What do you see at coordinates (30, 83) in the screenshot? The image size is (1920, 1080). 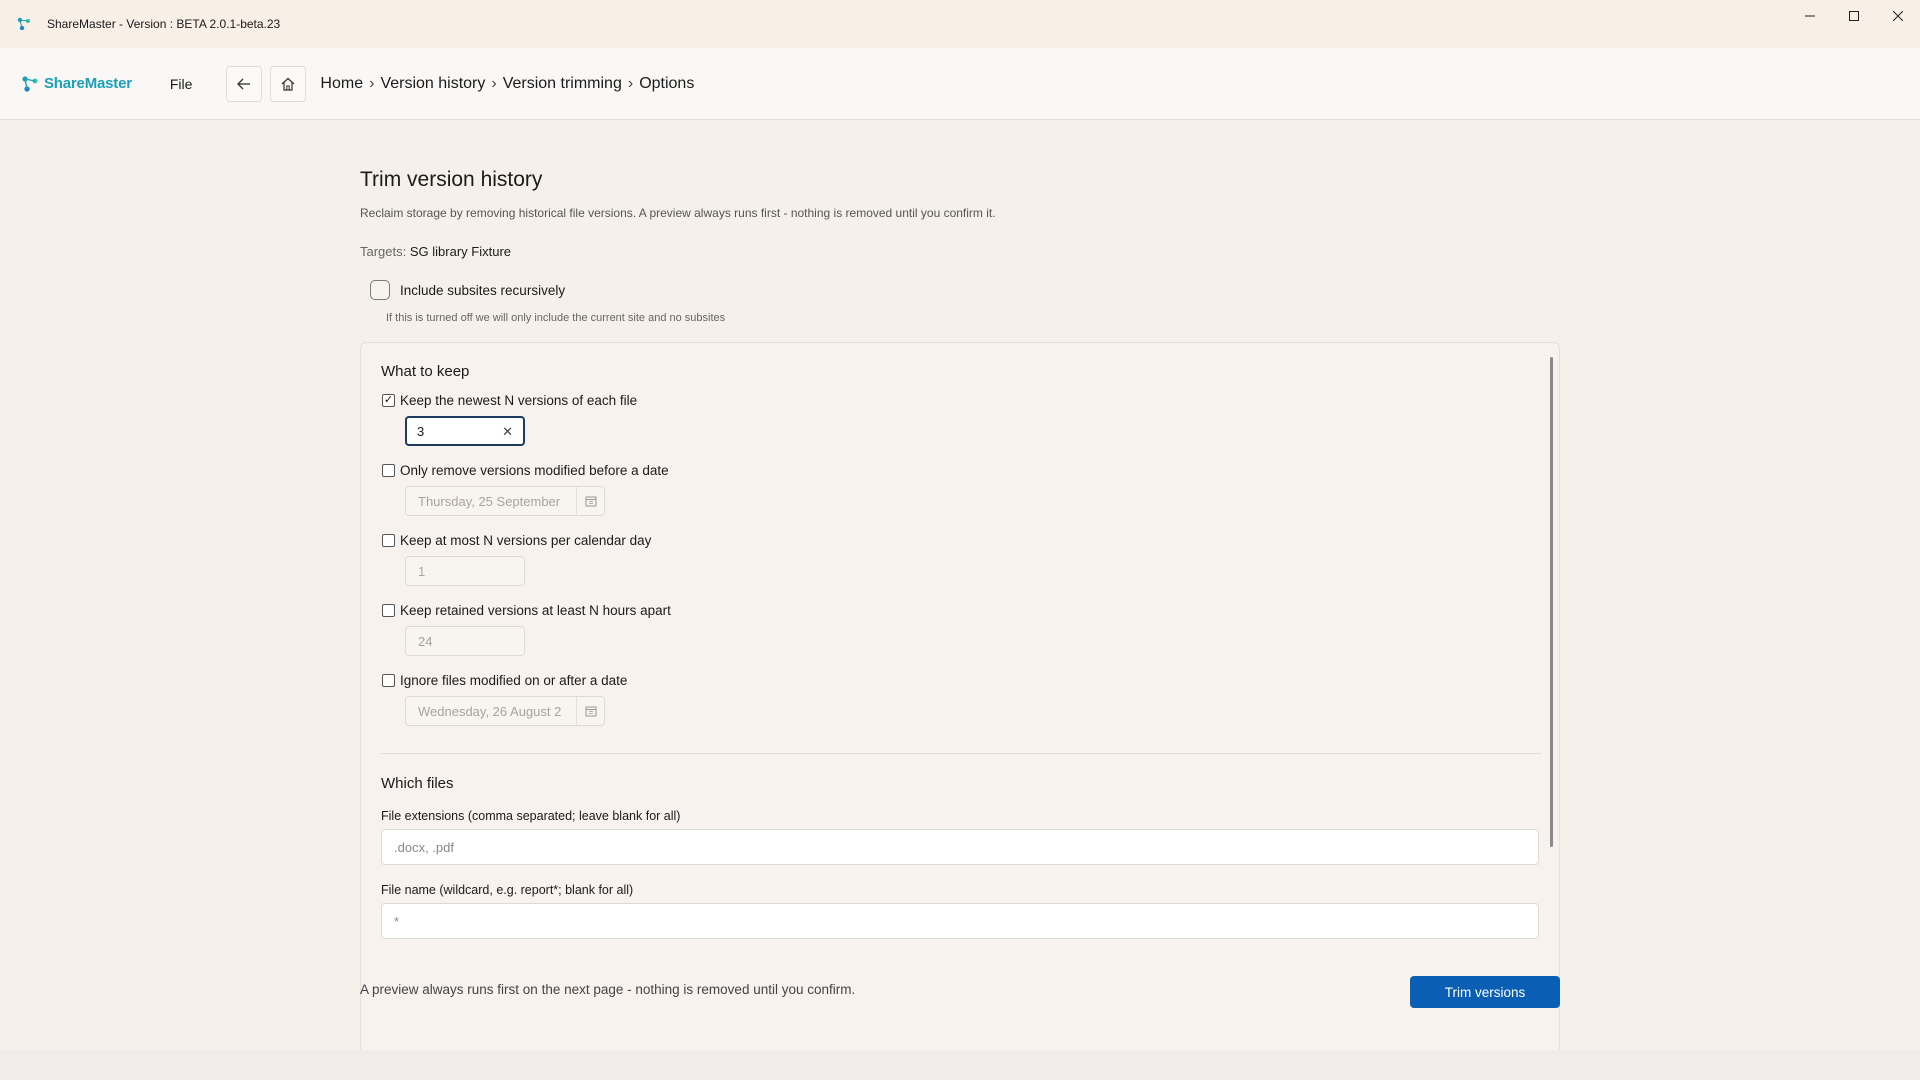 I see `sharemaster-logo-icon` at bounding box center [30, 83].